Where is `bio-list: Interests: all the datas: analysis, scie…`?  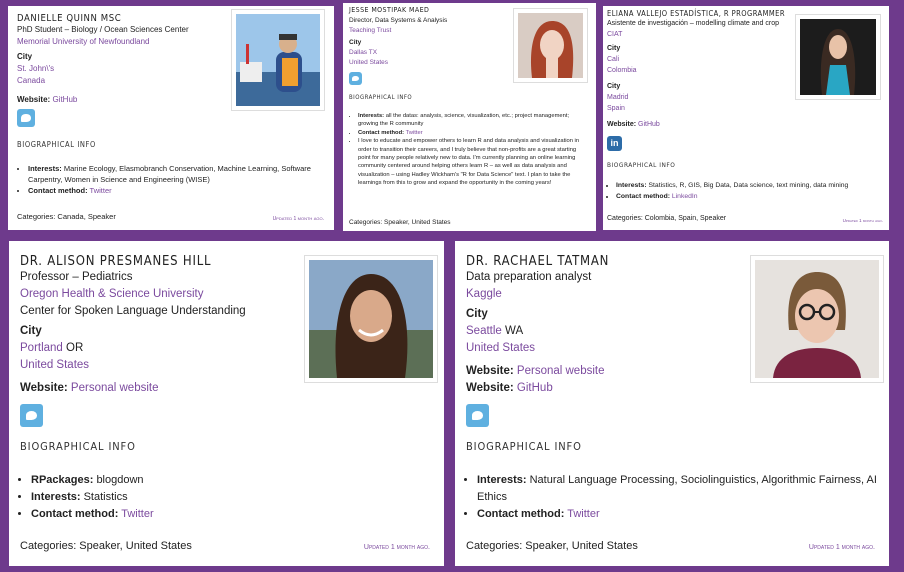
bio-list: Interests: all the datas: analysis, scie… is located at coordinates (472, 150).